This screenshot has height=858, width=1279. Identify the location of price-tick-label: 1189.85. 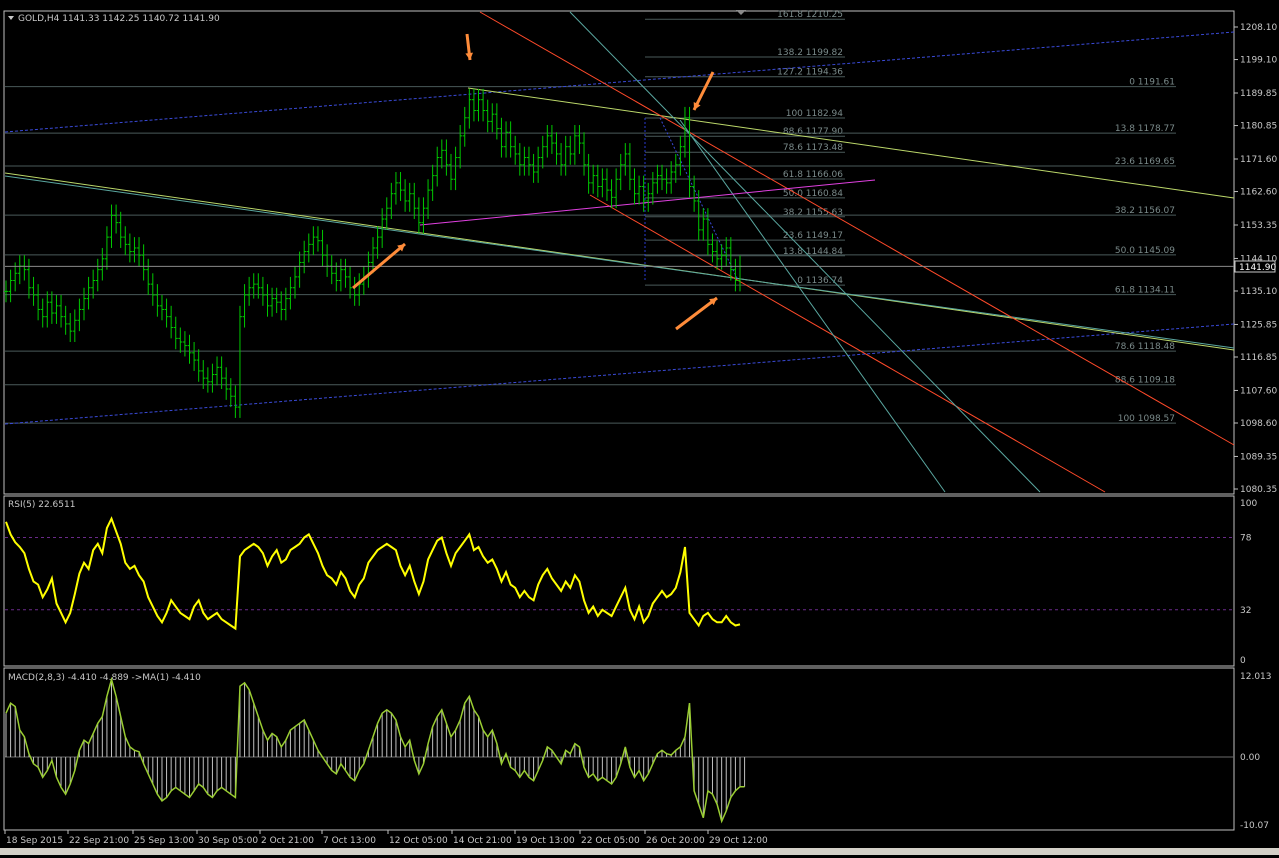
(1258, 94).